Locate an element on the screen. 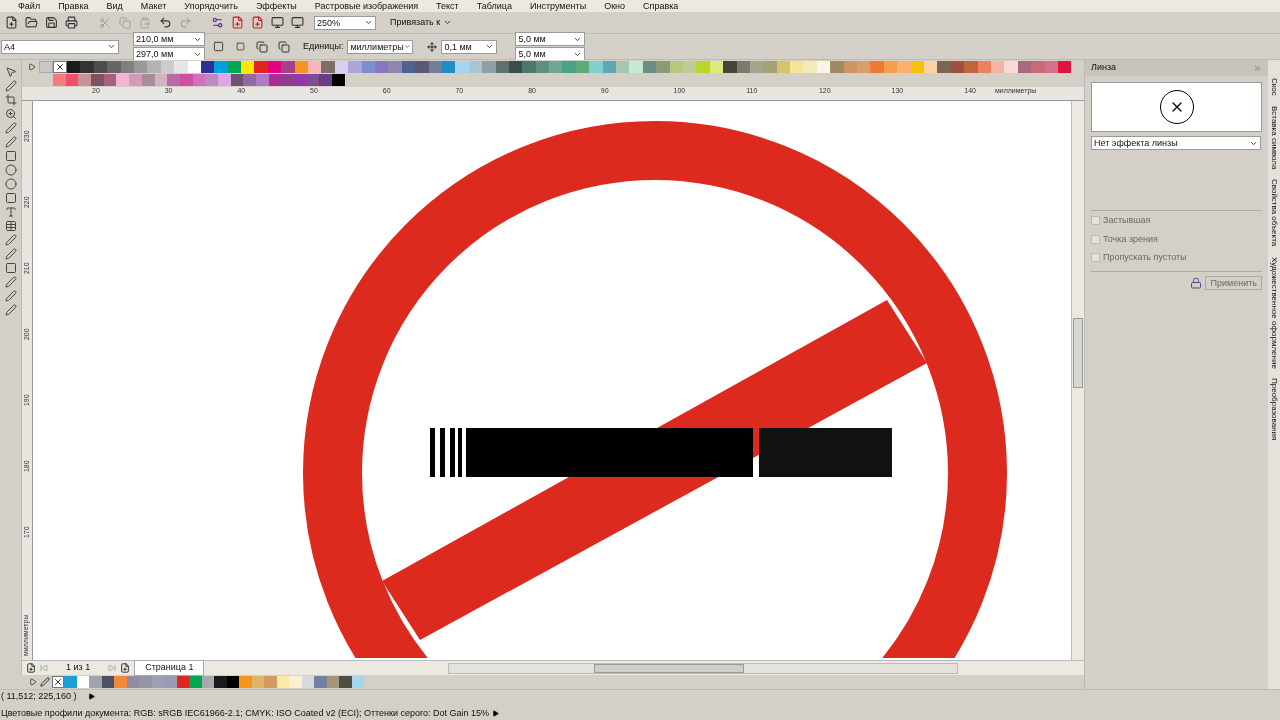  docker-tab: Художественное оформление is located at coordinates (1274, 312).